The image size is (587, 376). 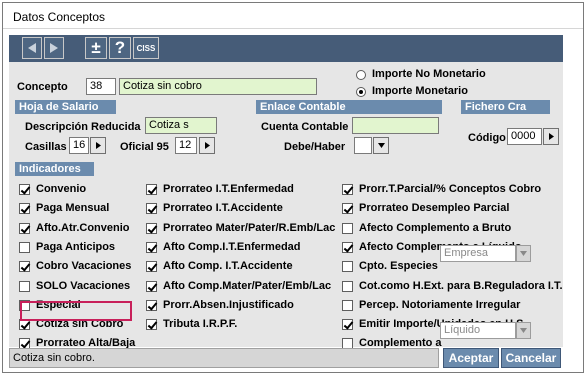 I want to click on complemento-select: Líquido, so click(x=478, y=330).